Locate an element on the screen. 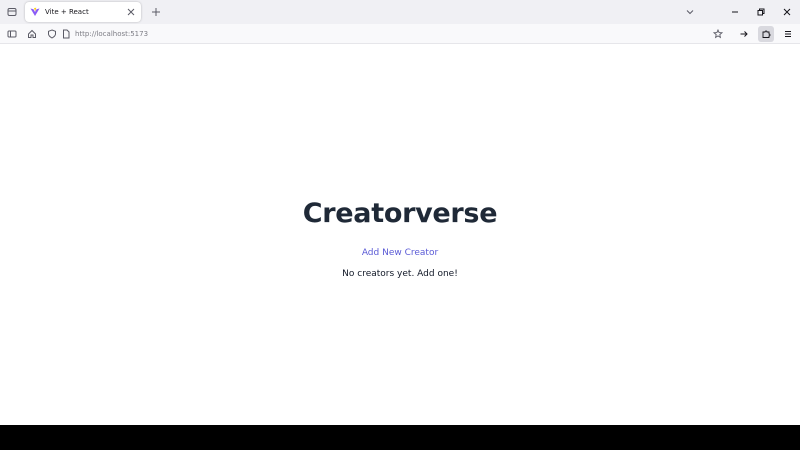  sidebar-icon is located at coordinates (12, 34).